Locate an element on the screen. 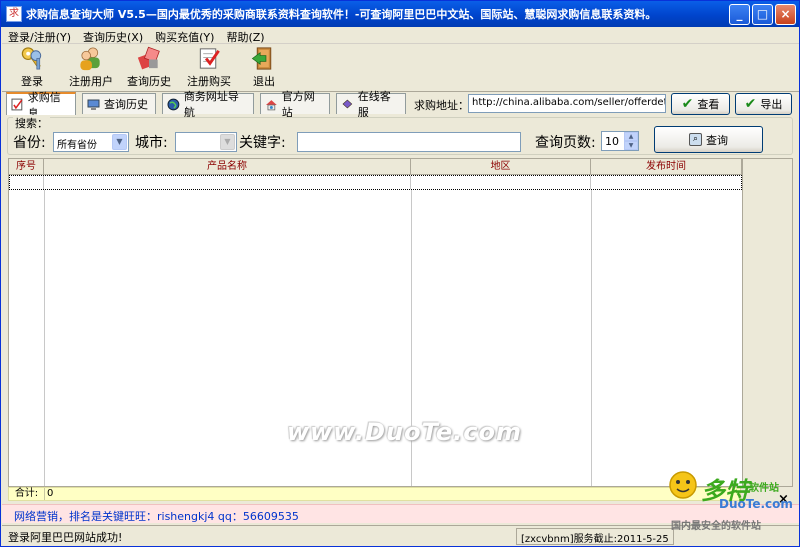 The image size is (800, 547). pages-label: 查询页数: is located at coordinates (565, 143).